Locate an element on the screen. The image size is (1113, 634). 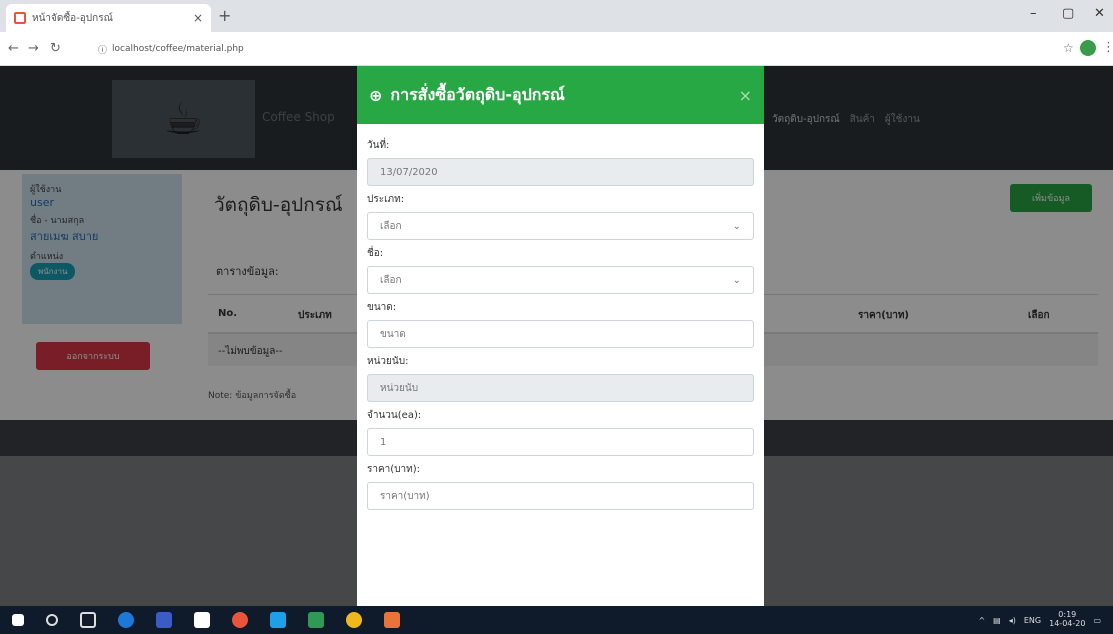
url-field: ⓘ localhost/coffee/material.php is located at coordinates (558, 49).